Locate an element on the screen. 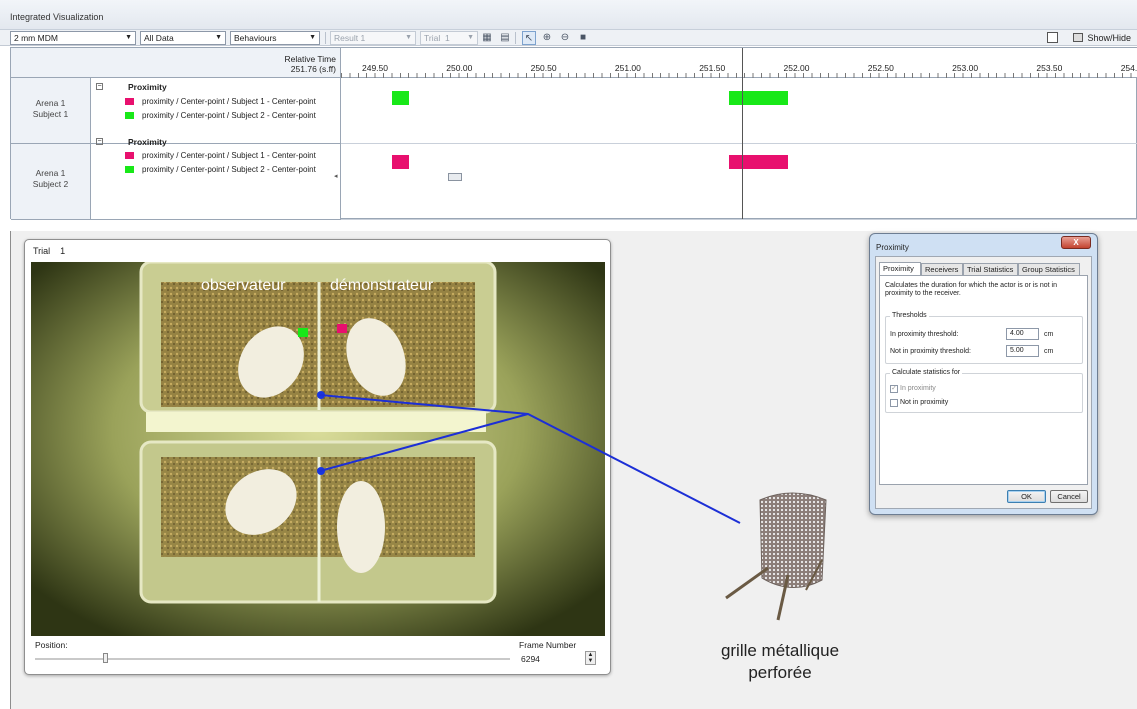 The image size is (1137, 709). not-in-proximity-label: Not in proximity threshold: is located at coordinates (930, 351).